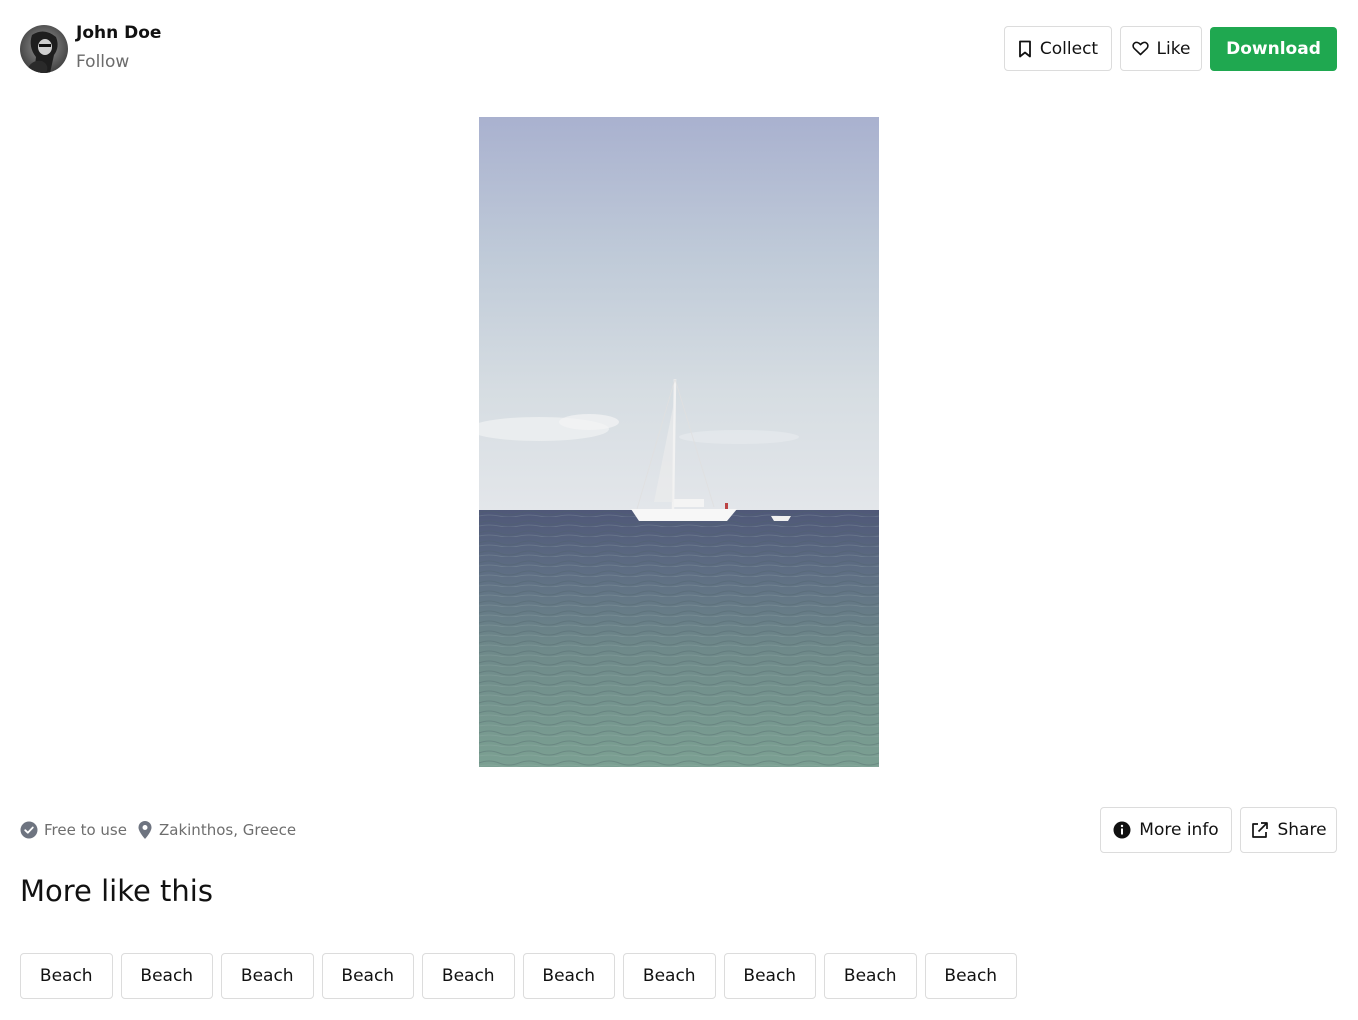  Describe the element at coordinates (44, 49) in the screenshot. I see `author-avatar` at that location.